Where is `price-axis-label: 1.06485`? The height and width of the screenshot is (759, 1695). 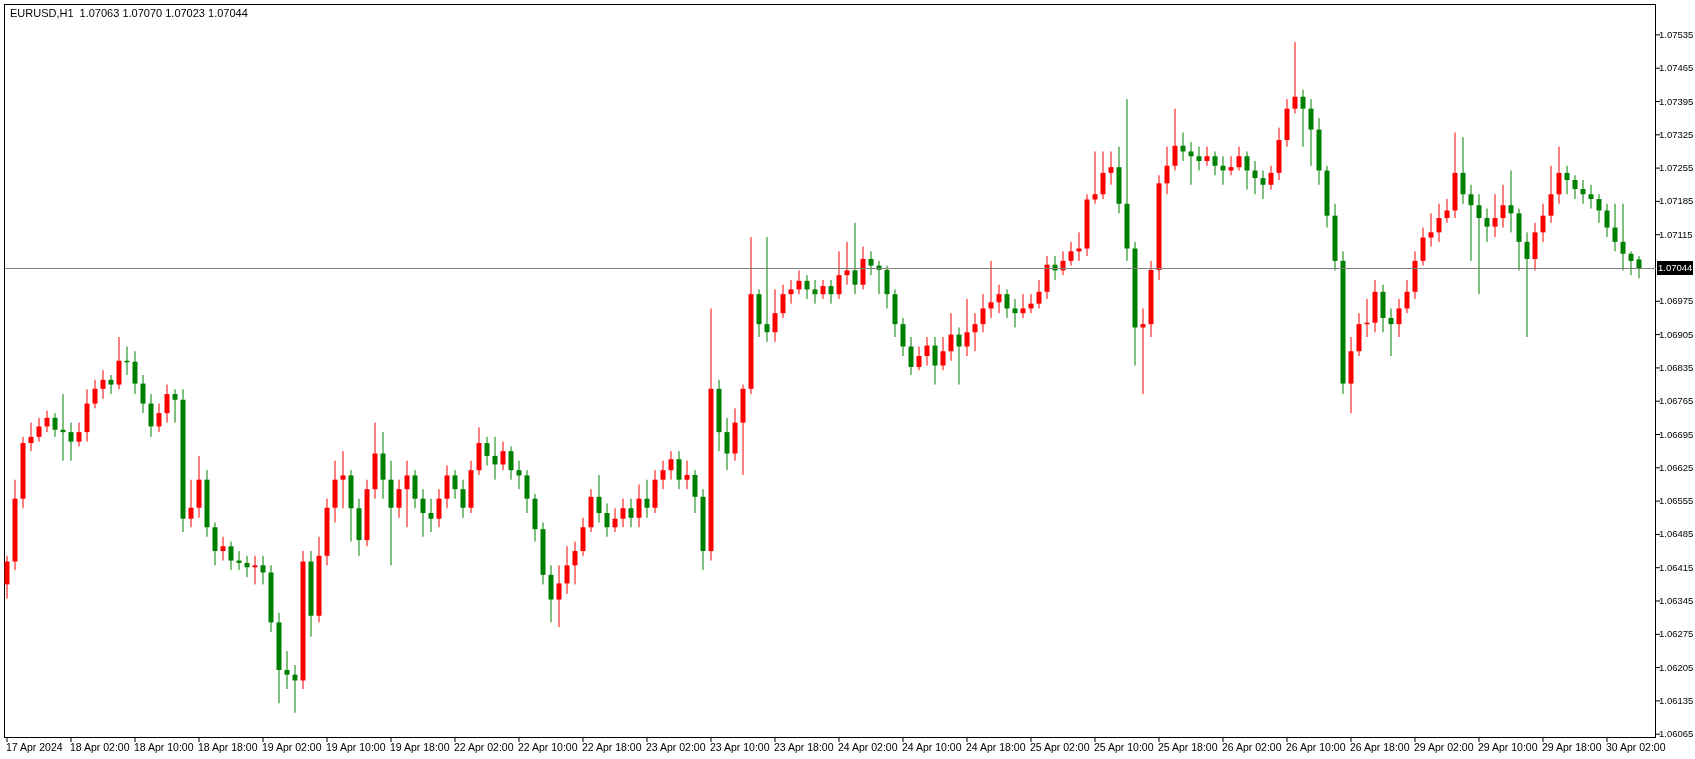
price-axis-label: 1.06485 is located at coordinates (1676, 534).